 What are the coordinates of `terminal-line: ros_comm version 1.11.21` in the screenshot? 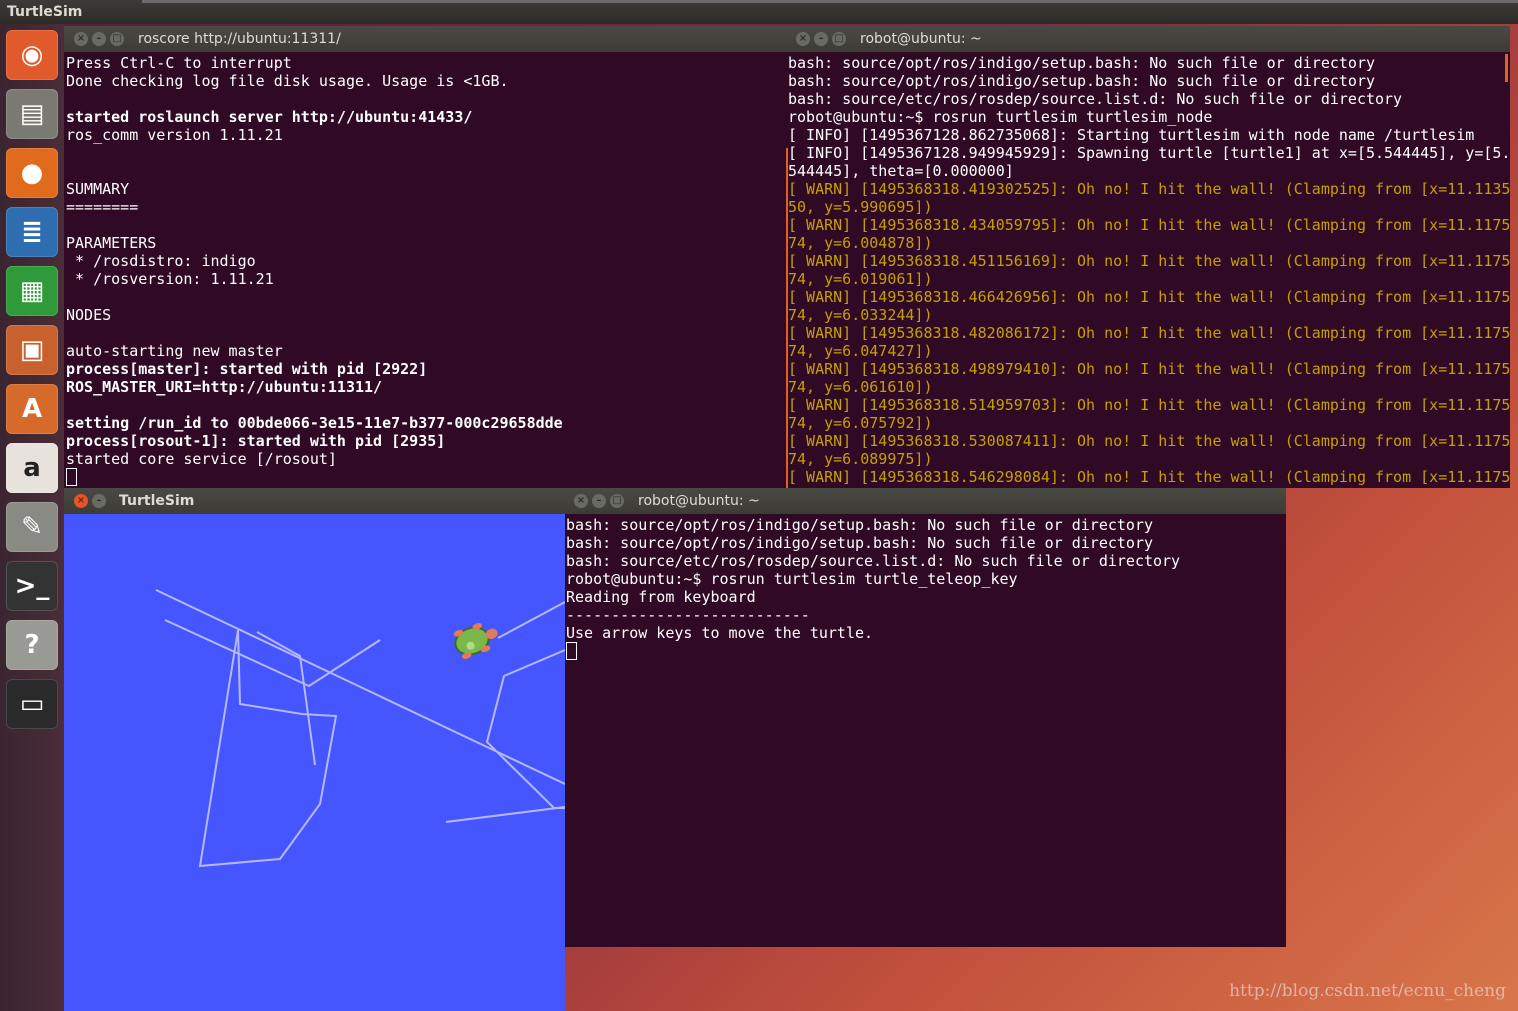 It's located at (174, 135).